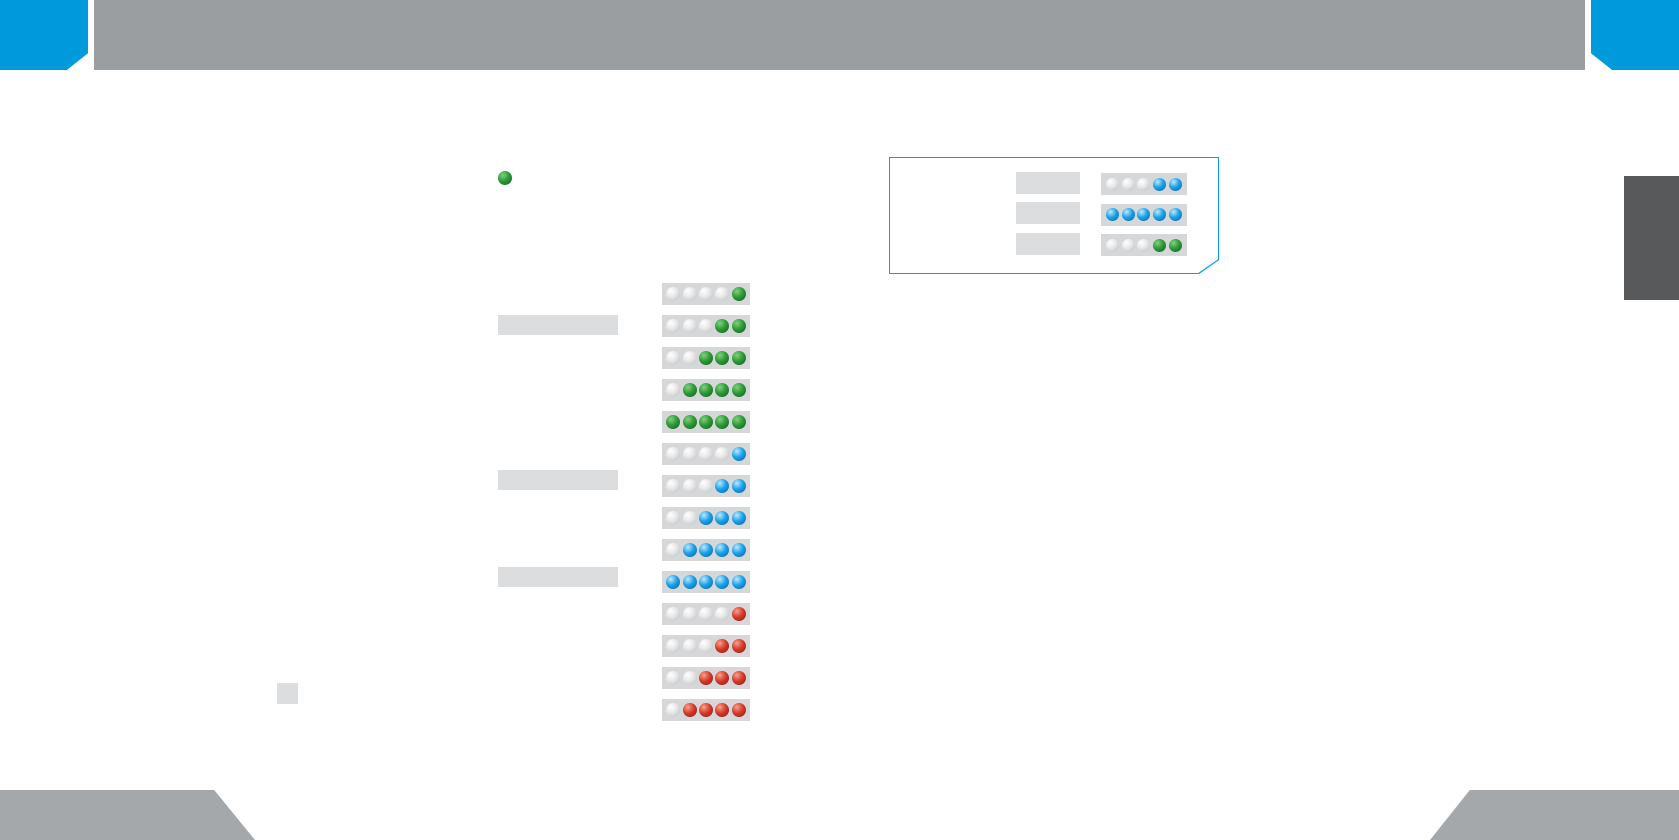 The width and height of the screenshot is (1679, 840). I want to click on label-bar-green-group, so click(558, 325).